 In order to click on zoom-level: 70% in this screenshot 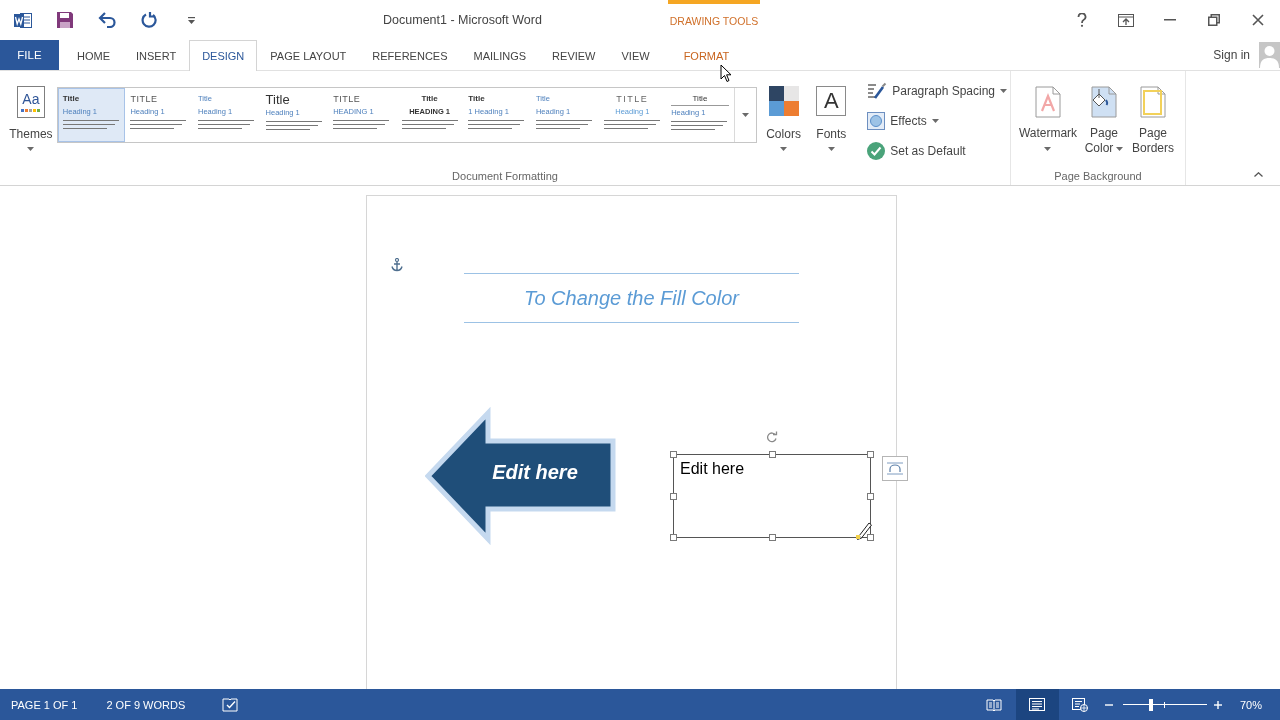, I will do `click(1250, 704)`.